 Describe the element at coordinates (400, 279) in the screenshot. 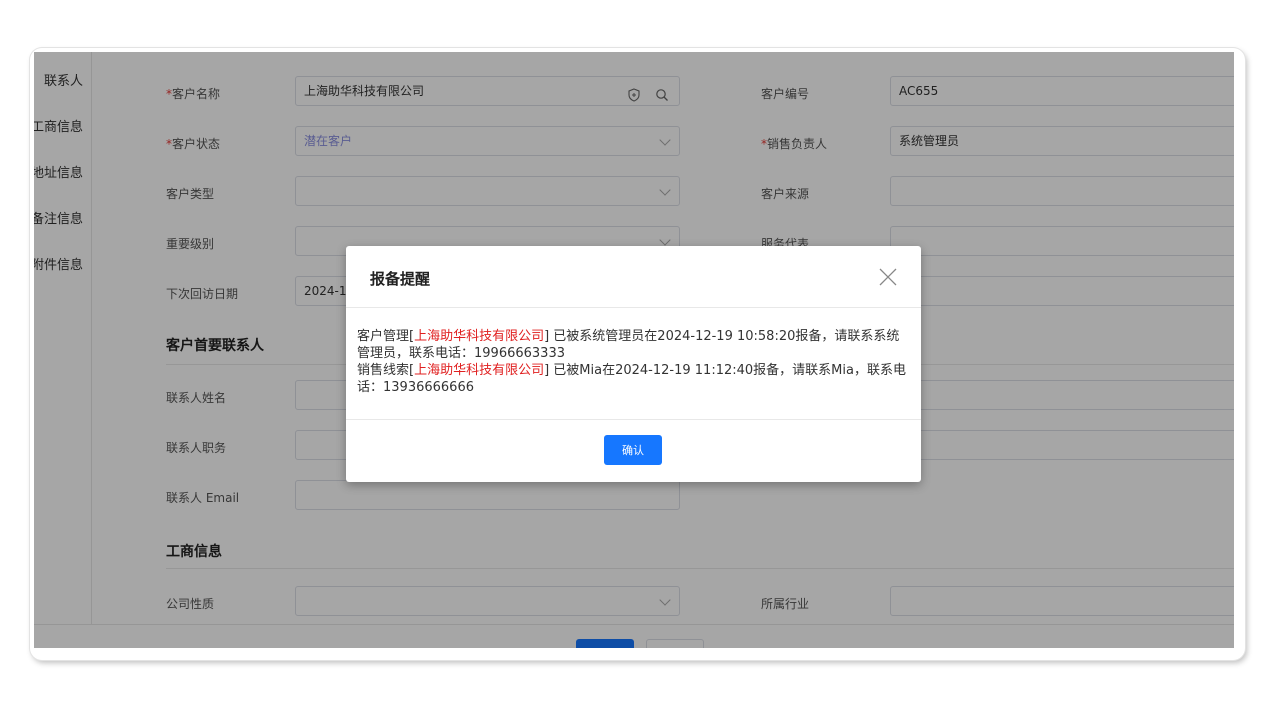

I see `dialog-title: 报备提醒` at that location.